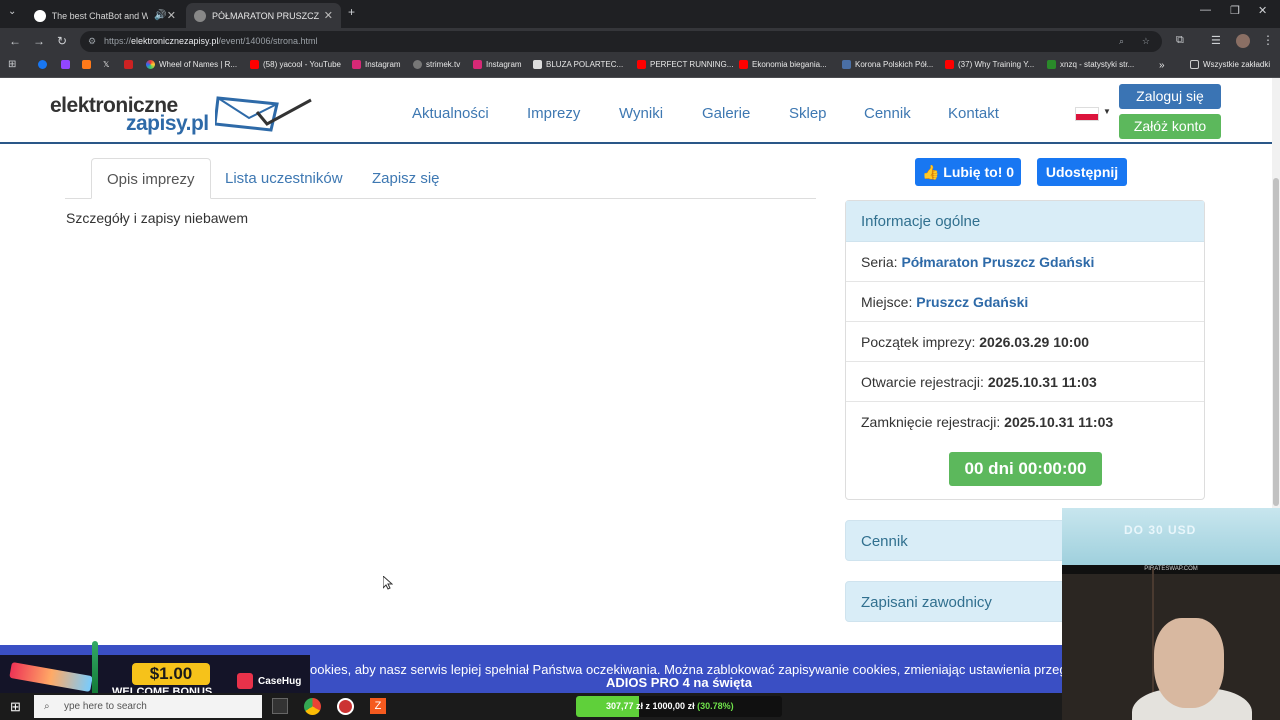 The width and height of the screenshot is (1280, 720). I want to click on app-z-icon: Z, so click(378, 706).